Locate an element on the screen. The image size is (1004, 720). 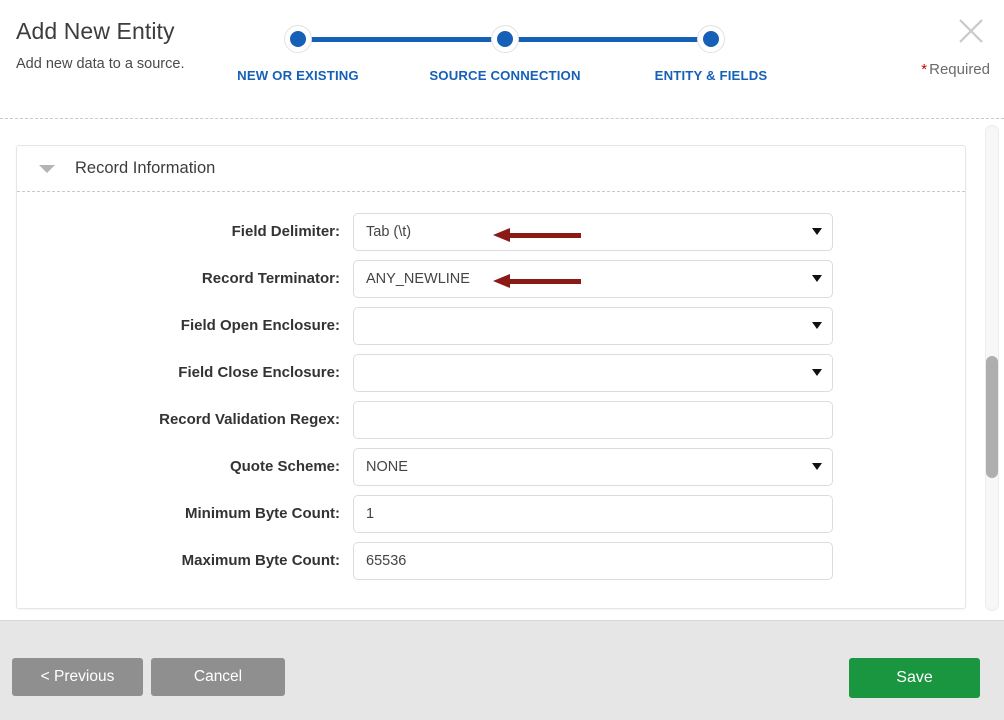
form-row: Record Terminator: ANY_NEWLINE is located at coordinates (491, 278).